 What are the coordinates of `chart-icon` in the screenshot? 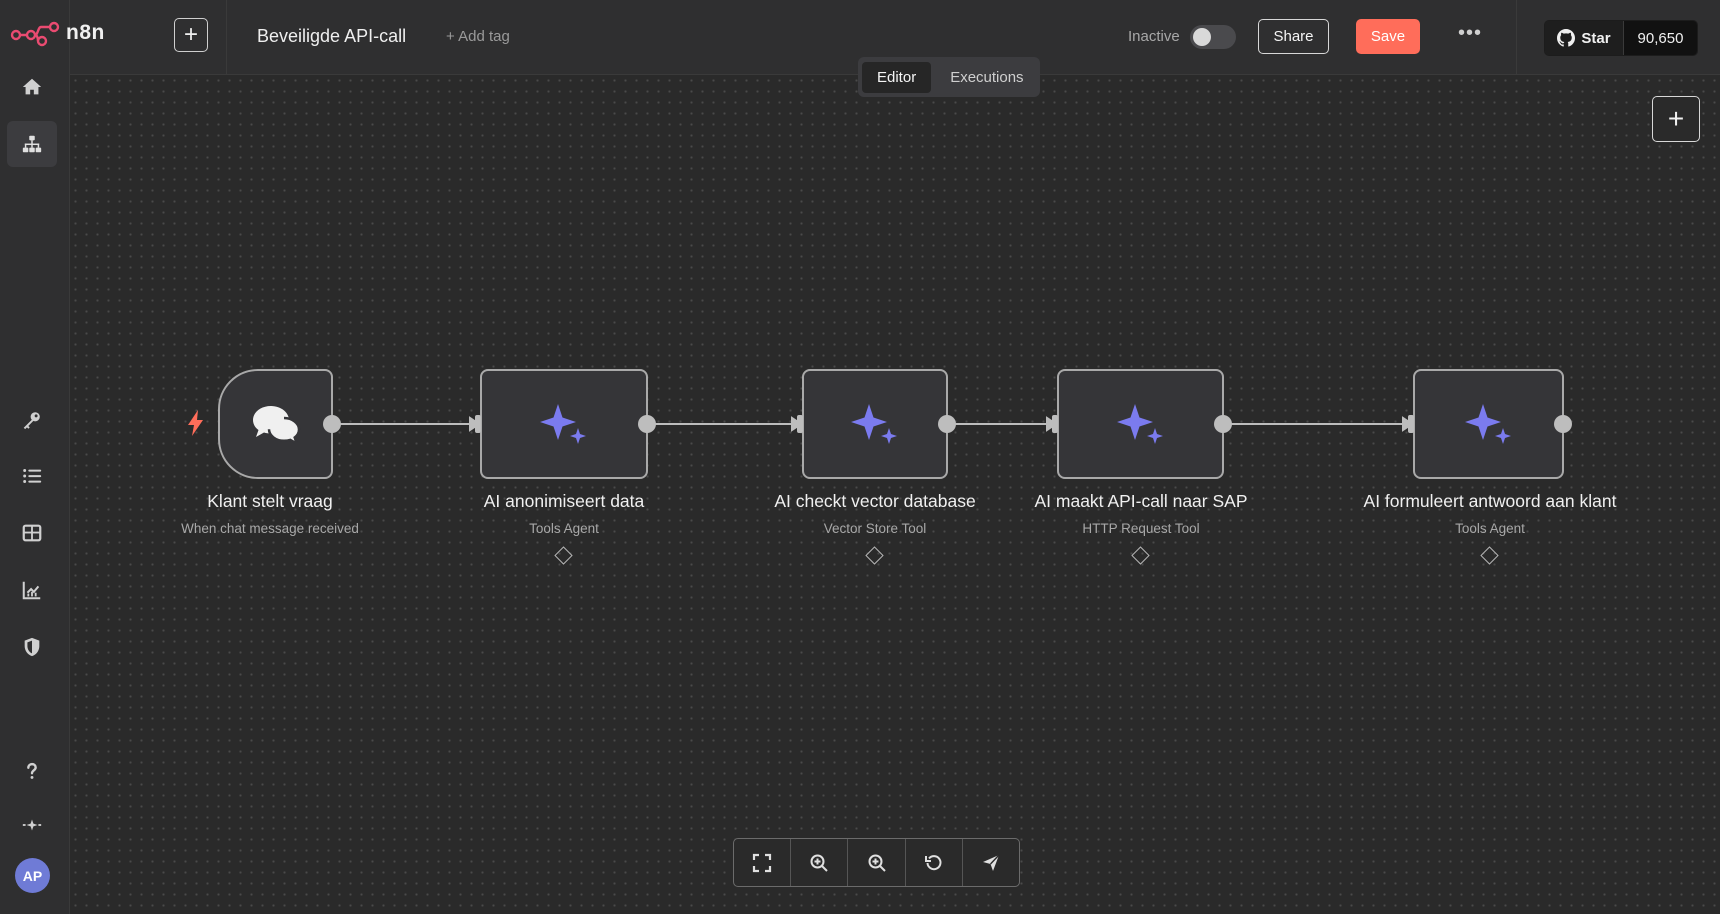 It's located at (31, 590).